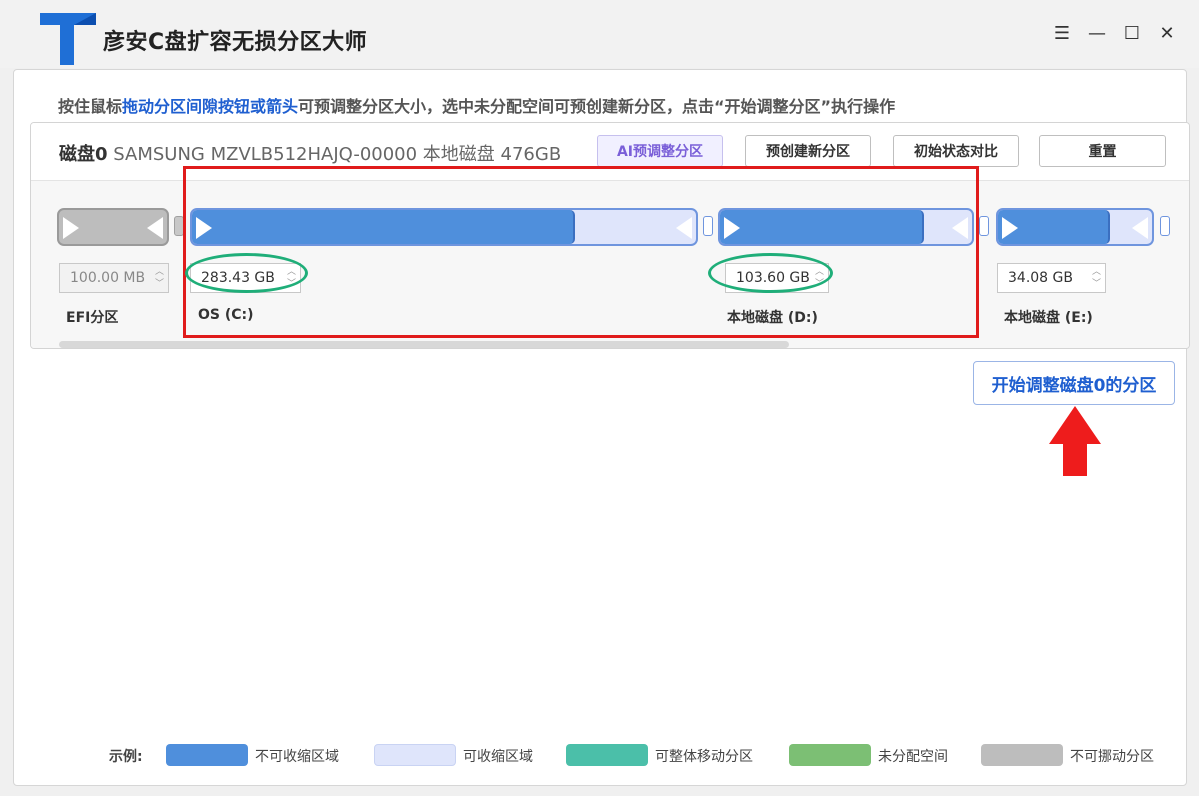 Image resolution: width=1199 pixels, height=796 pixels. Describe the element at coordinates (210, 106) in the screenshot. I see `instruction-highlight: 拖动分区间隙按钮或箭头` at that location.